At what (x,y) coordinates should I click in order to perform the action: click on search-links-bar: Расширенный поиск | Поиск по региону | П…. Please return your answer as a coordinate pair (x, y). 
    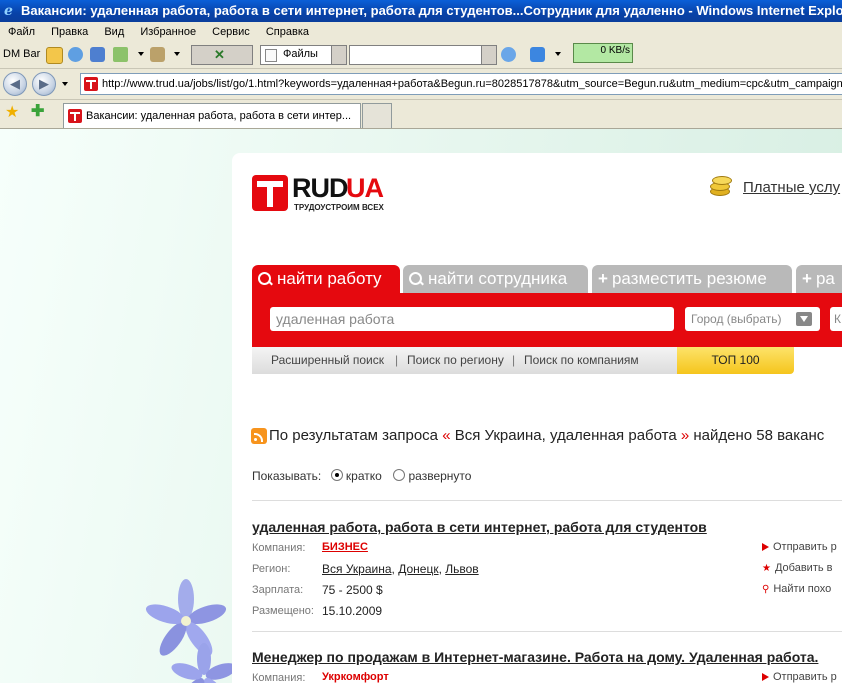
    Looking at the image, I should click on (464, 360).